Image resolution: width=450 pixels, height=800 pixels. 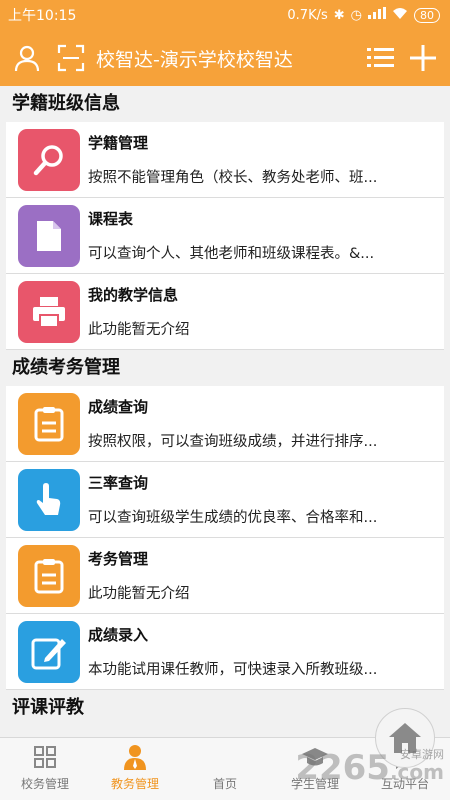 I want to click on tab-home: 首页, so click(x=307, y=754).